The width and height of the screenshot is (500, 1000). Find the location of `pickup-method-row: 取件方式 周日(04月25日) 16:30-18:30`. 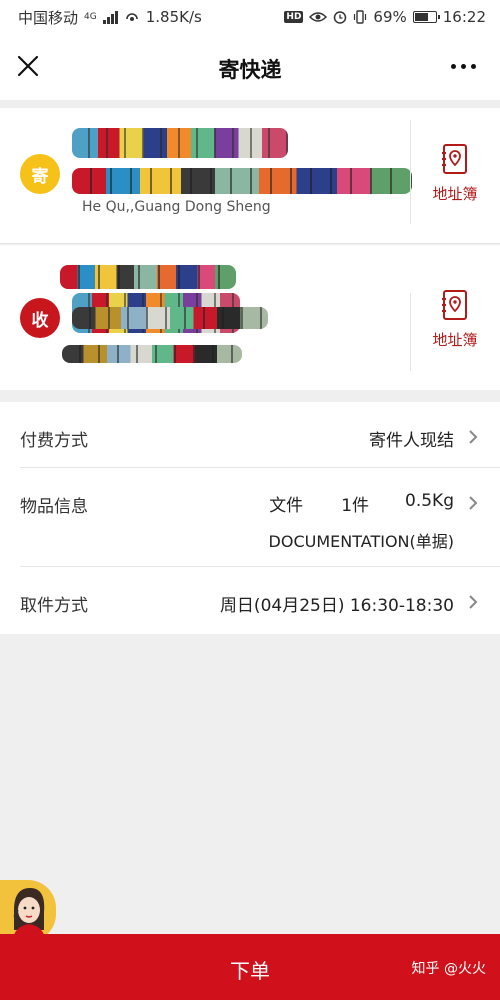

pickup-method-row: 取件方式 周日(04月25日) 16:30-18:30 is located at coordinates (250, 600).